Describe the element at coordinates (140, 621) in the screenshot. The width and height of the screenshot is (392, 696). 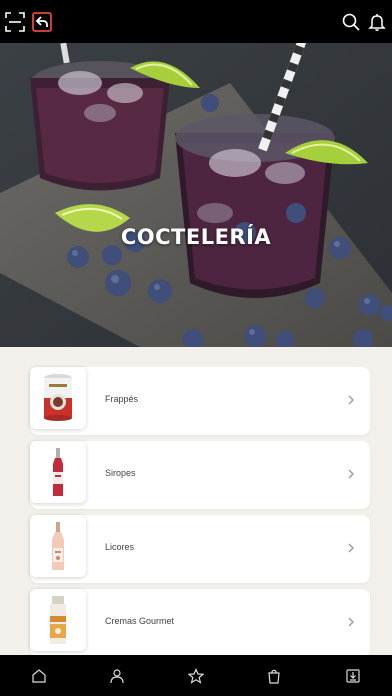
I see `category-label: Cremas Gourmet` at that location.